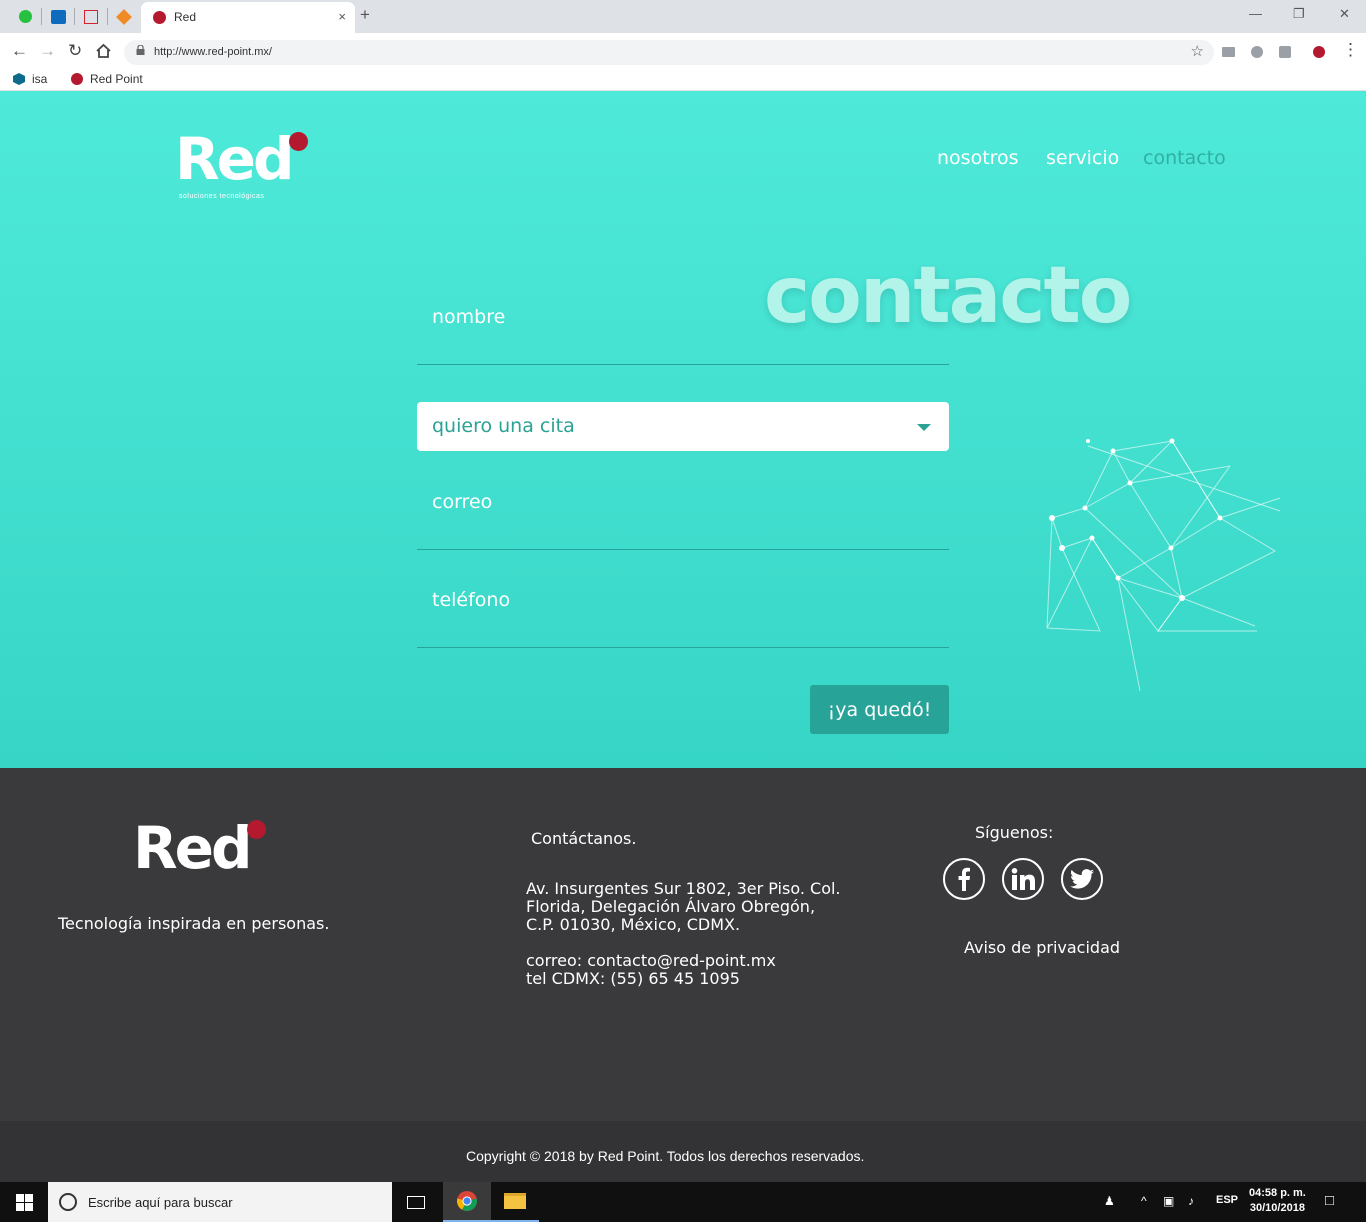 This screenshot has width=1366, height=1222. I want to click on red-dot-icon, so click(77, 79).